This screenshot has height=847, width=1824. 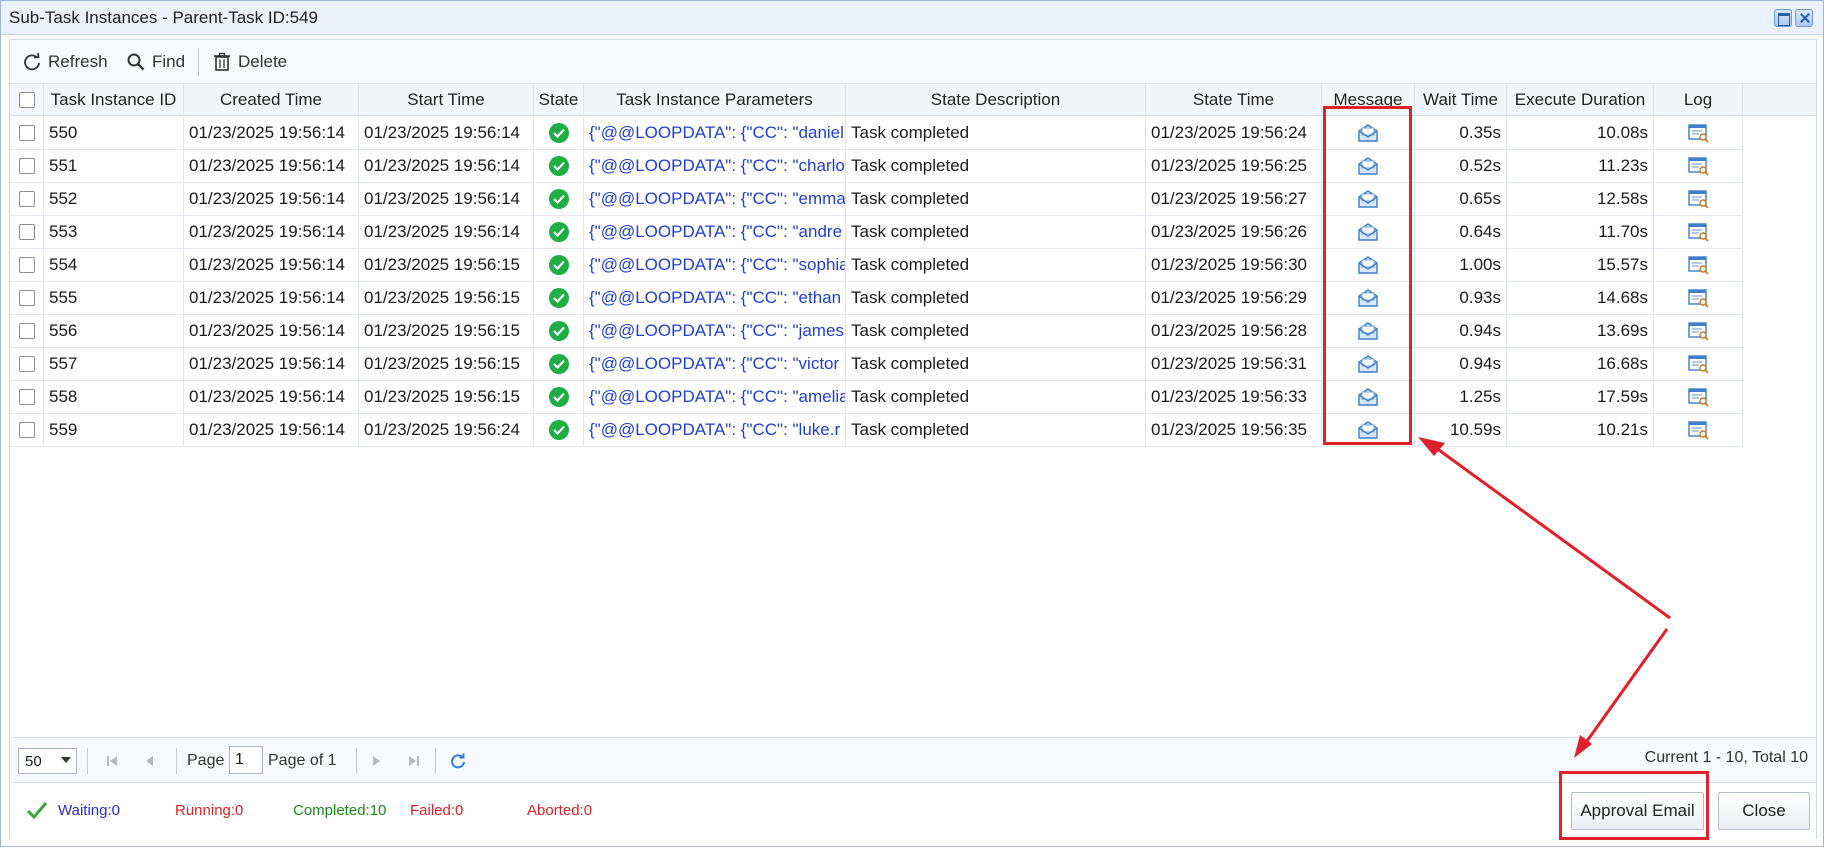 I want to click on refresh-button: Refresh, so click(x=65, y=62).